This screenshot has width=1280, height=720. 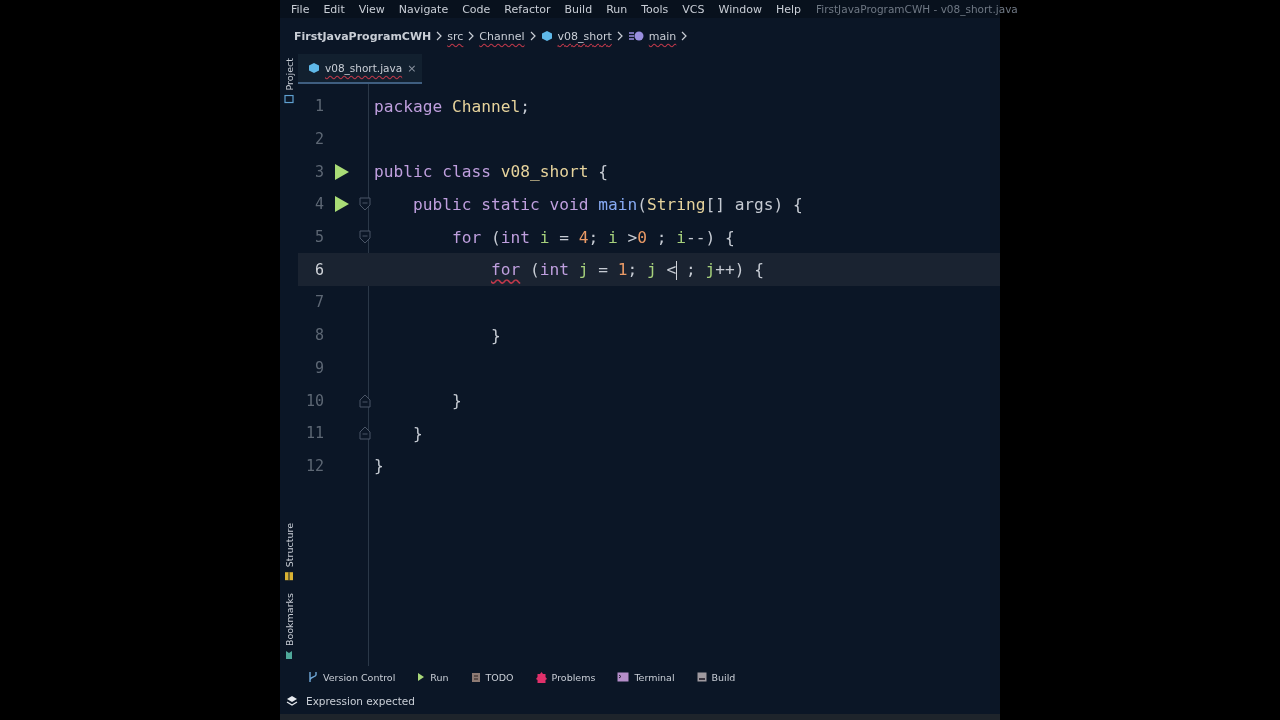 I want to click on line-number: 9, so click(x=318, y=367).